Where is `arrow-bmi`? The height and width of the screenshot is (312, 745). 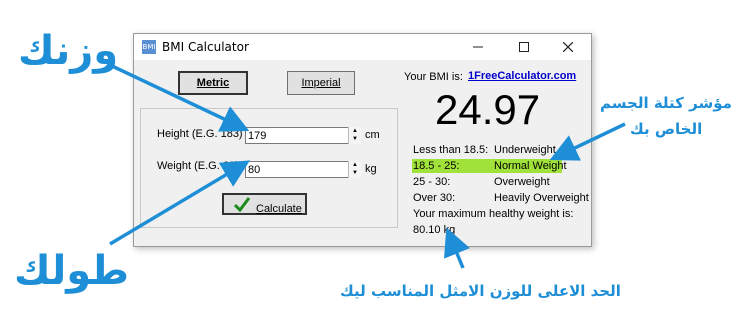 arrow-bmi is located at coordinates (587, 141).